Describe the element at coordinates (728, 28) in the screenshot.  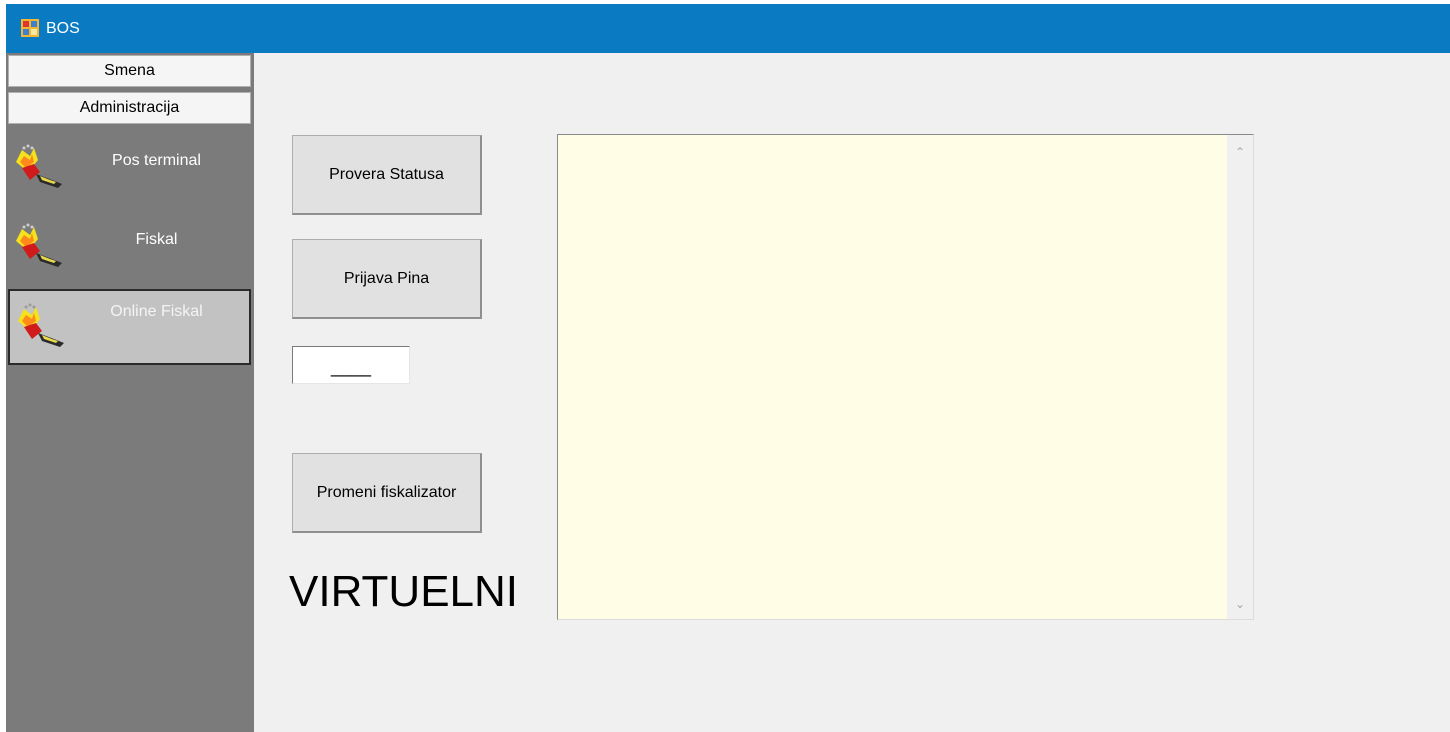
I see `title-bar: BOS` at that location.